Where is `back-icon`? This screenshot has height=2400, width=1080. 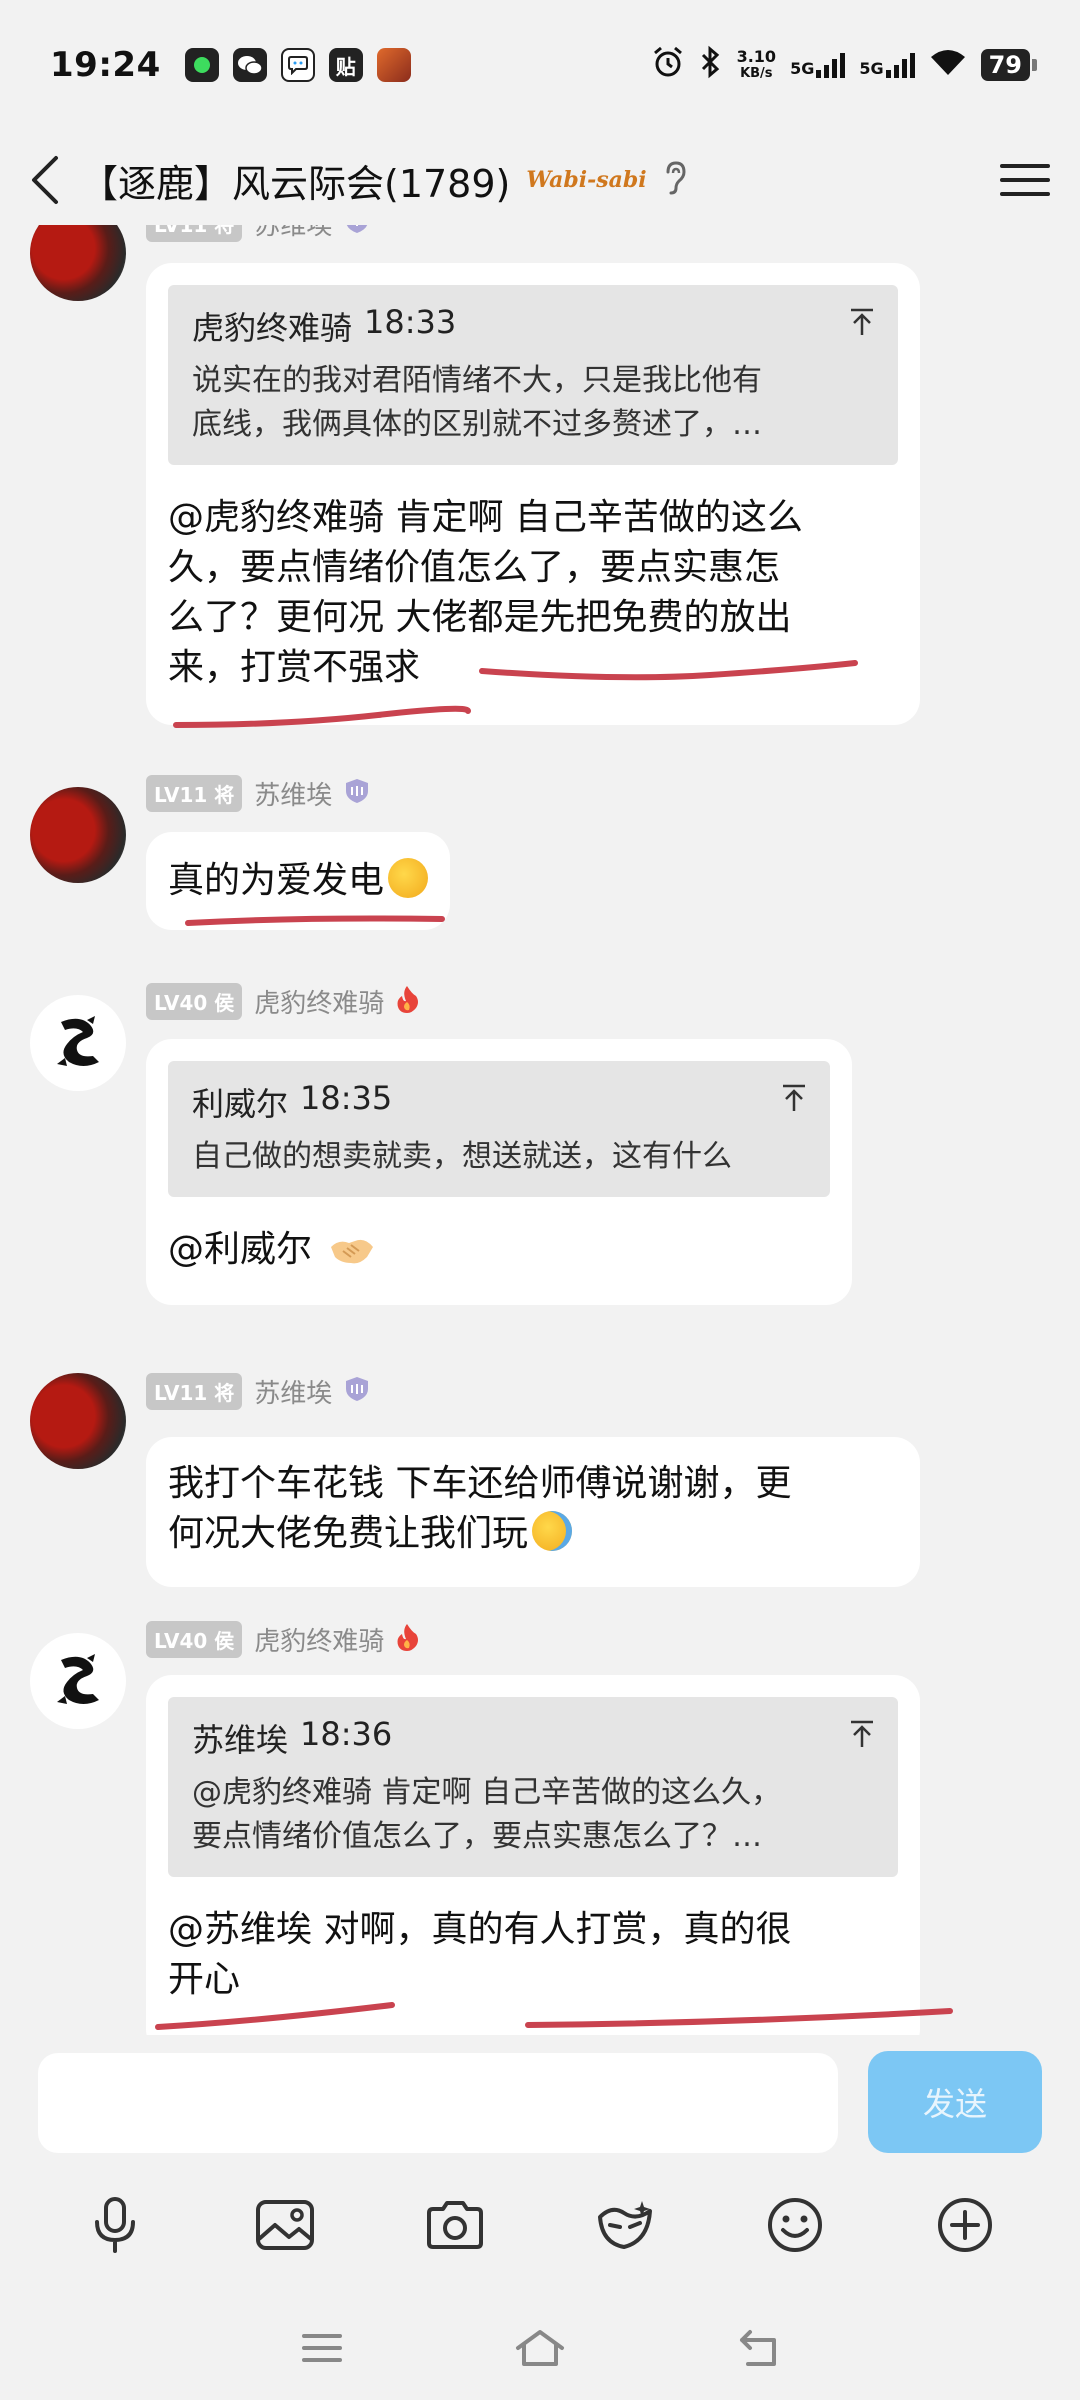 back-icon is located at coordinates (50, 180).